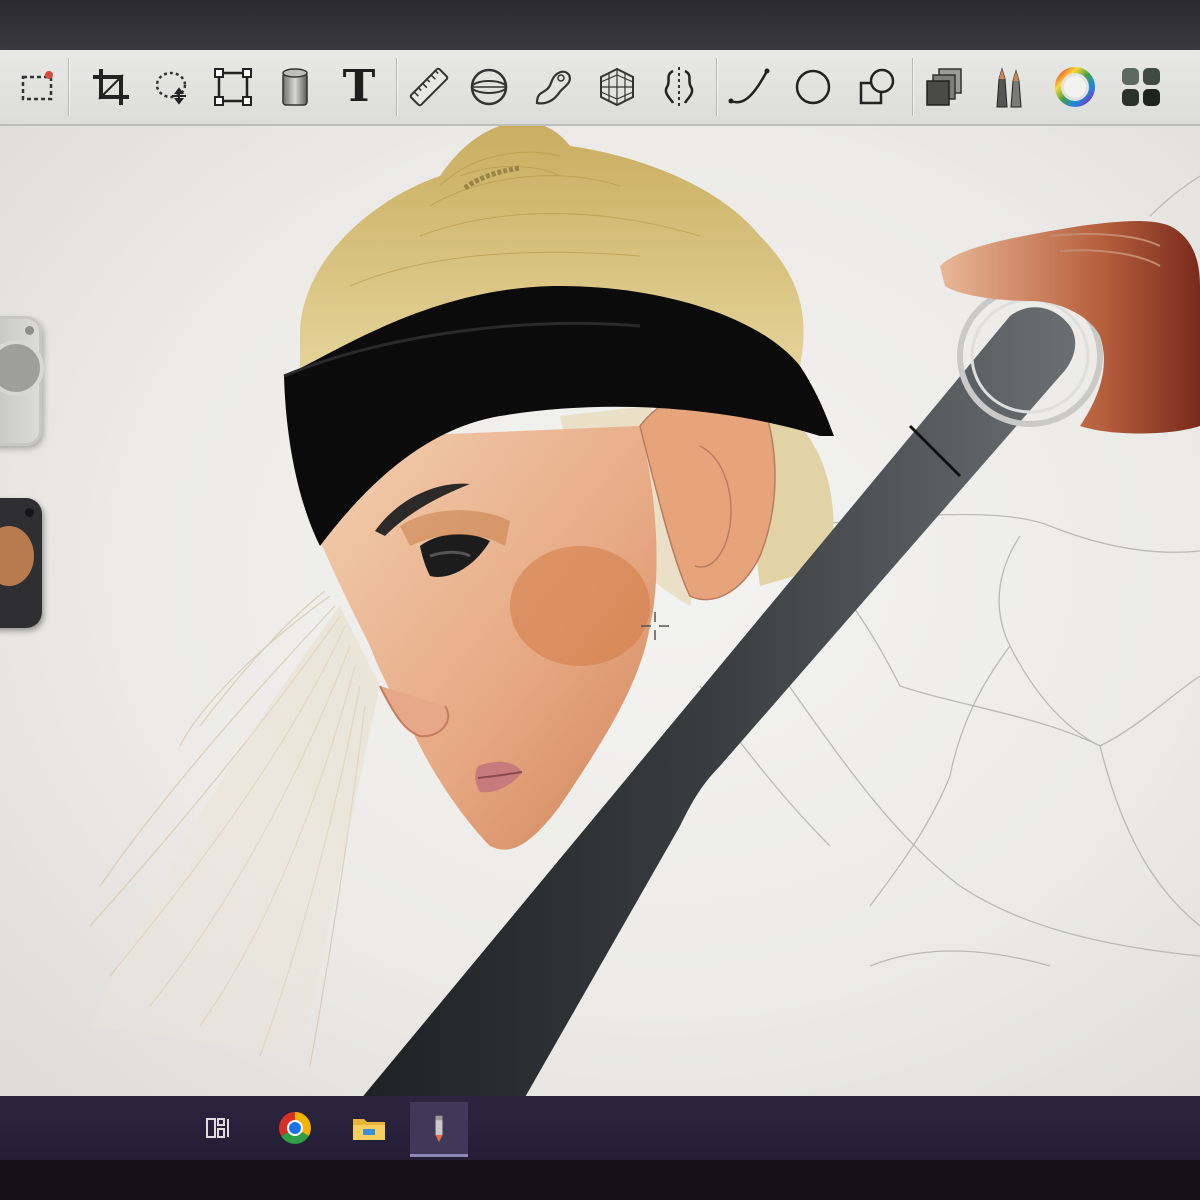  What do you see at coordinates (219, 1128) in the screenshot?
I see `task-view-icon` at bounding box center [219, 1128].